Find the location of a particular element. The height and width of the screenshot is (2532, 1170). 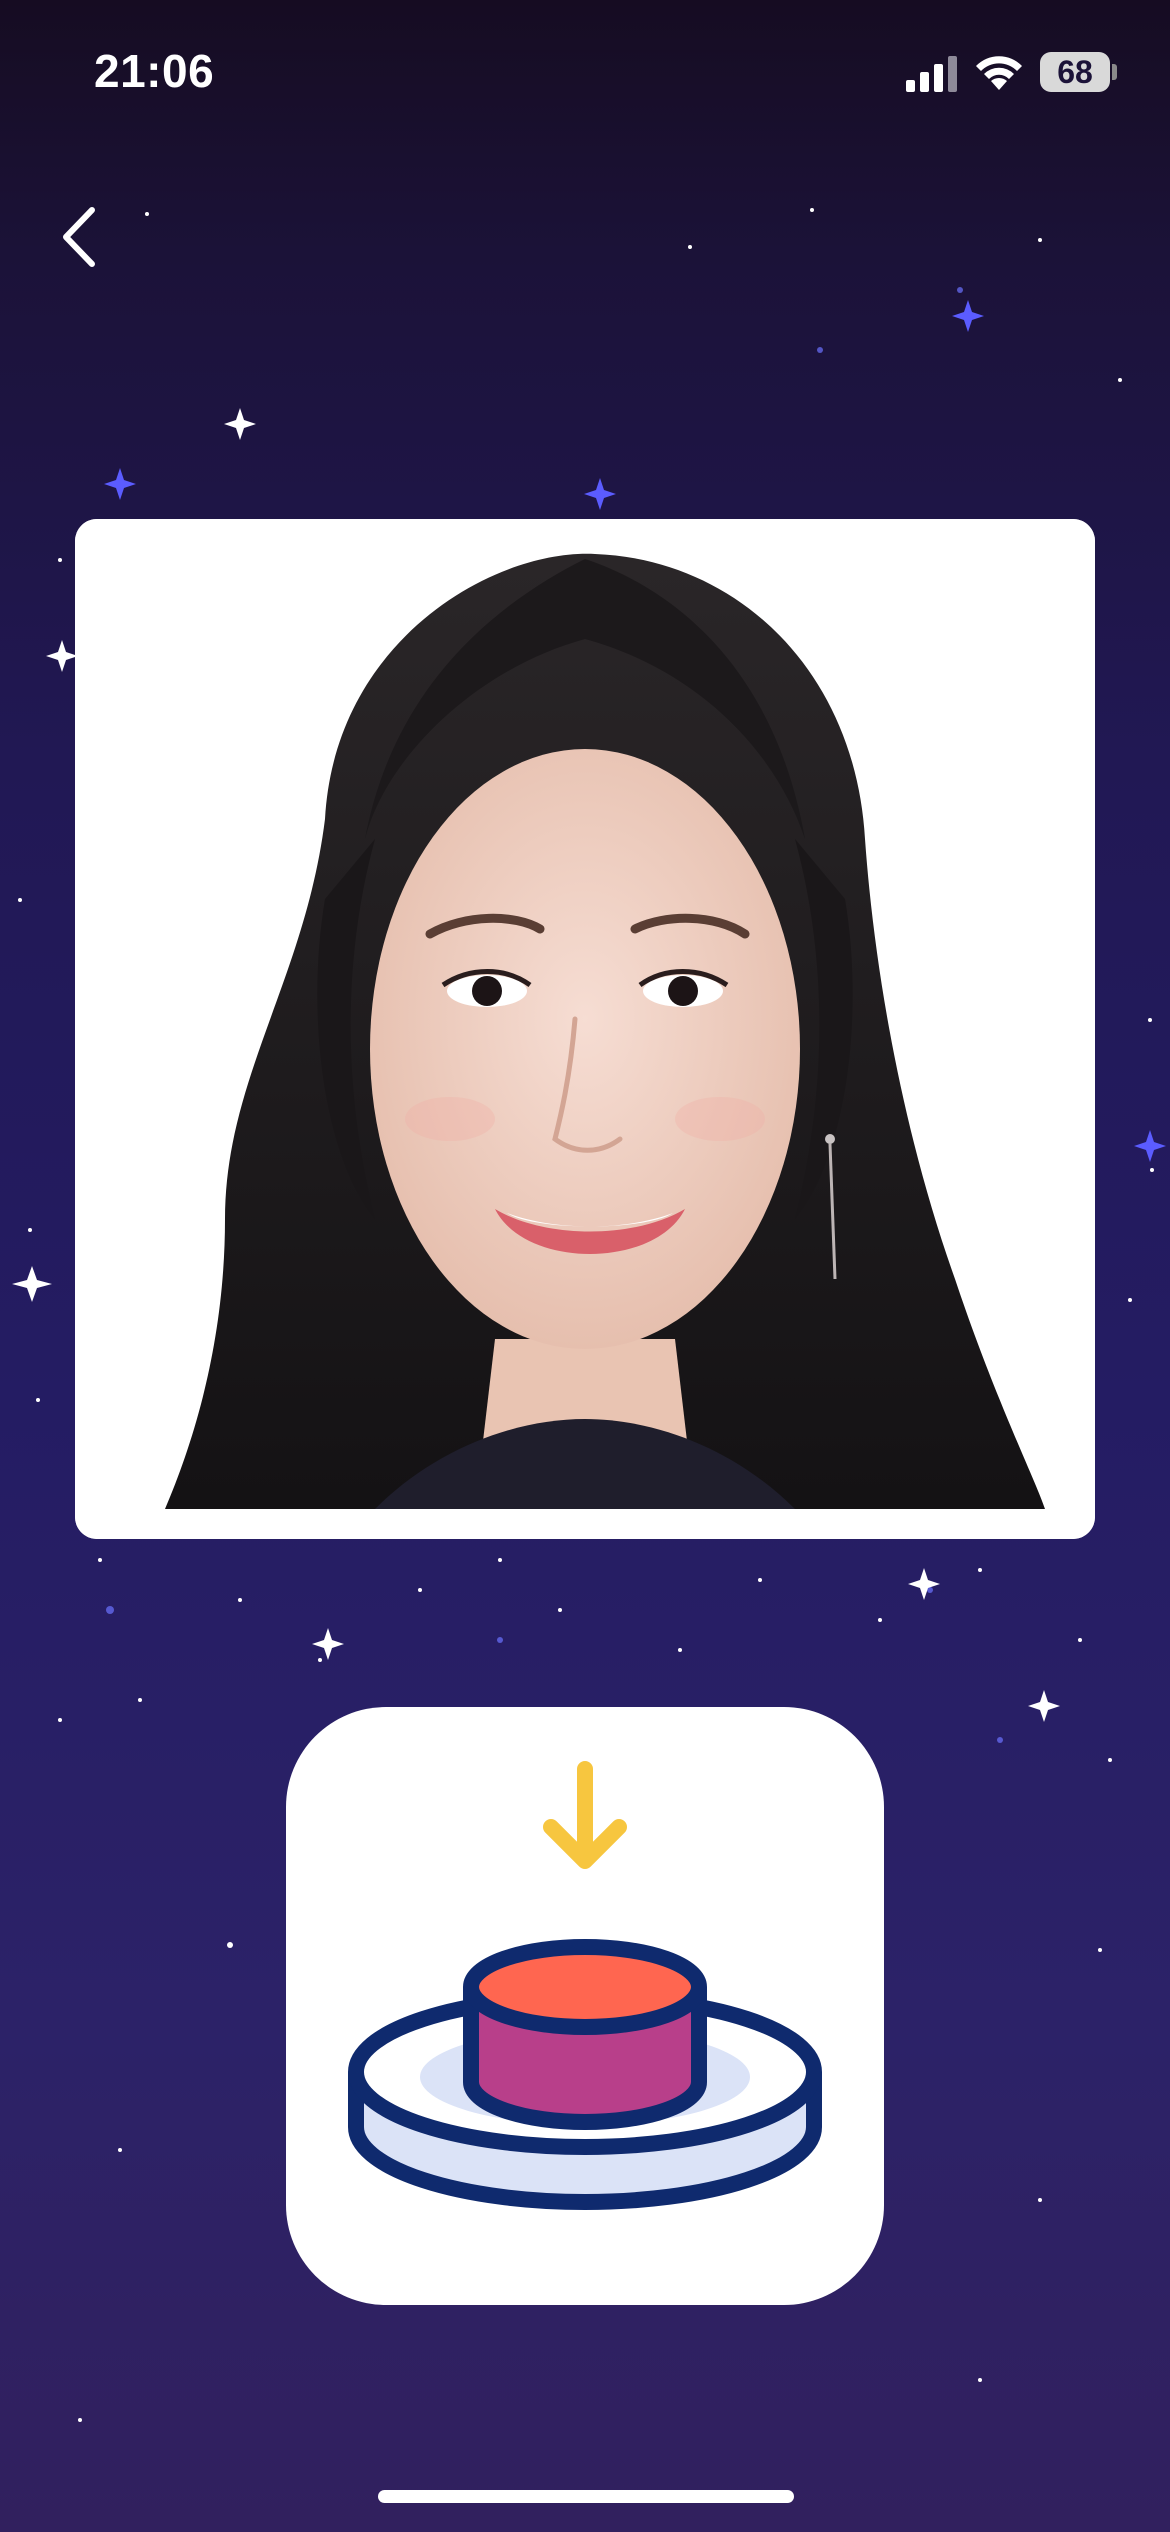

back-button is located at coordinates (83, 237).